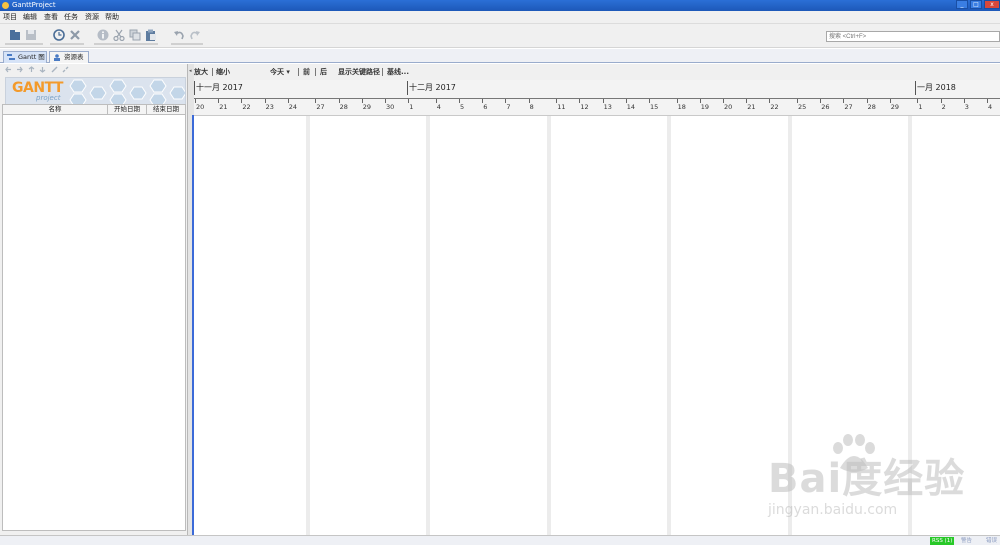 This screenshot has height=545, width=1000. I want to click on column-name: 名称, so click(55, 109).